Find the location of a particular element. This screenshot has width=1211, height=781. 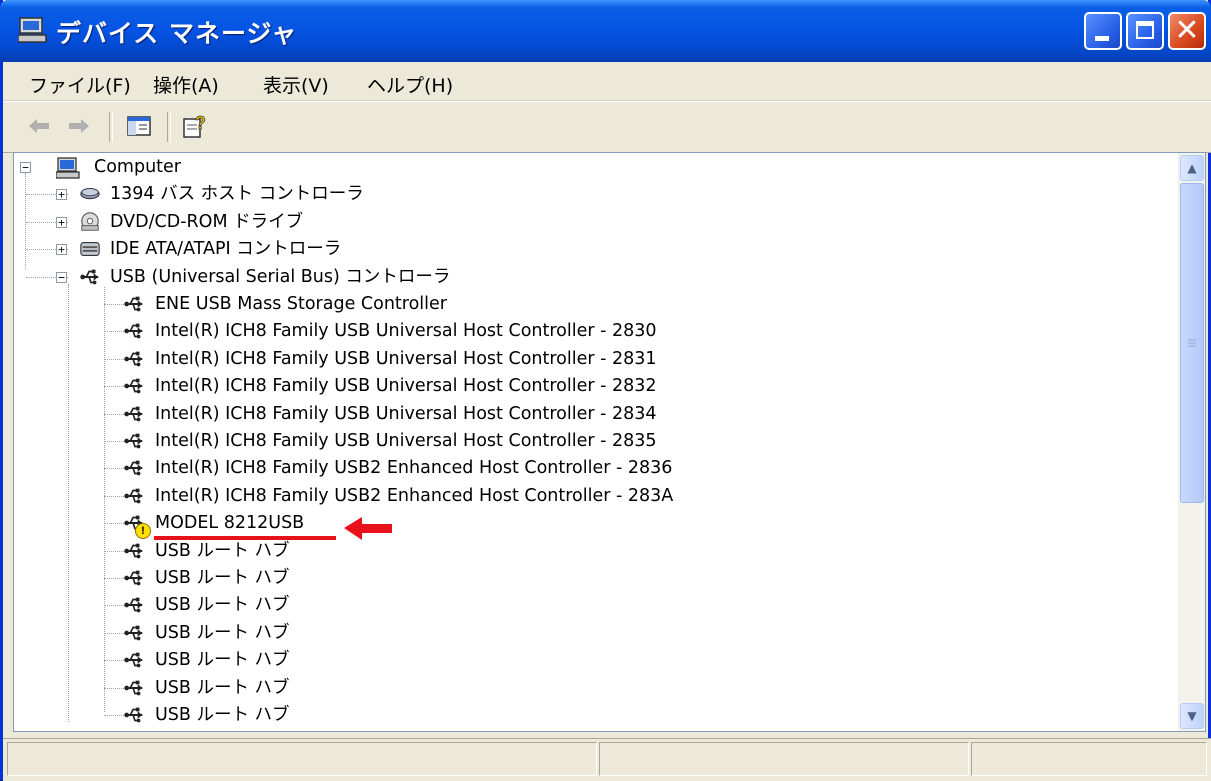

scroll-thumb is located at coordinates (1192, 343).